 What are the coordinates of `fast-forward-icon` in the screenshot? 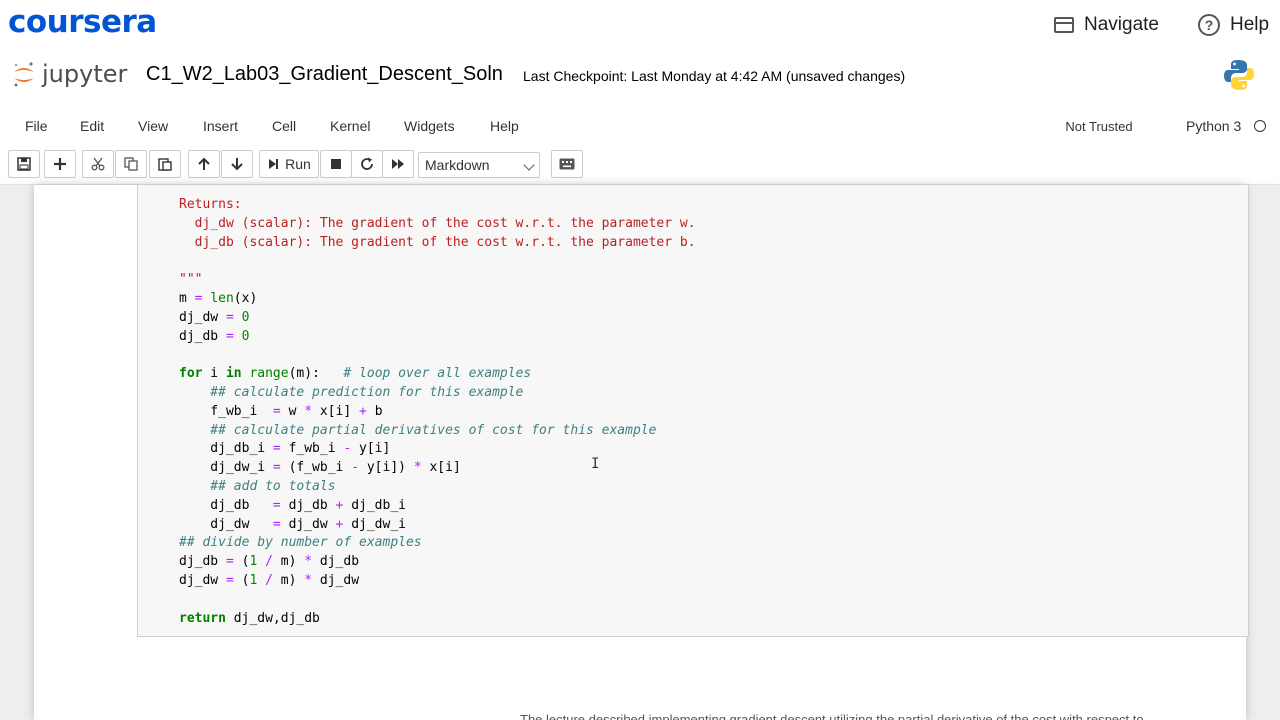 It's located at (398, 164).